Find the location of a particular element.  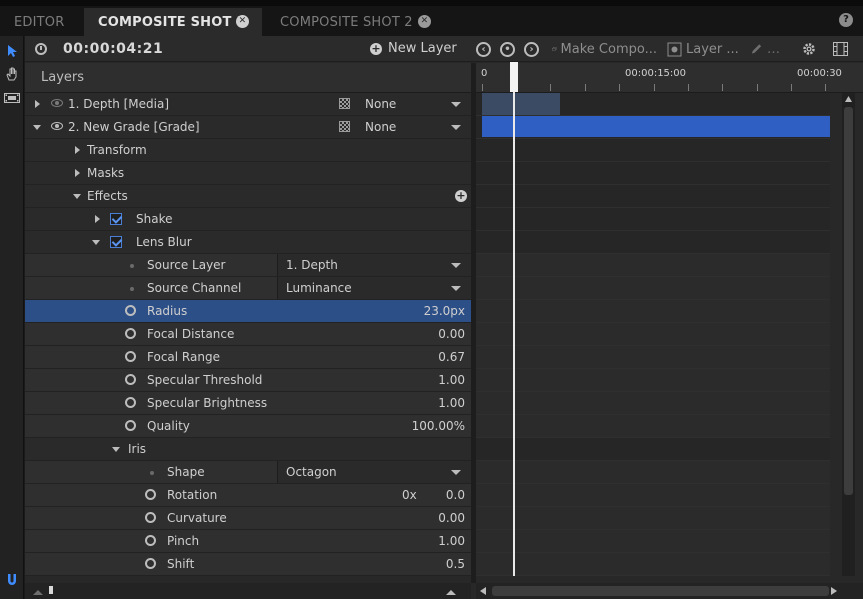

timeline-horizontal-scrollbar is located at coordinates (669, 591).